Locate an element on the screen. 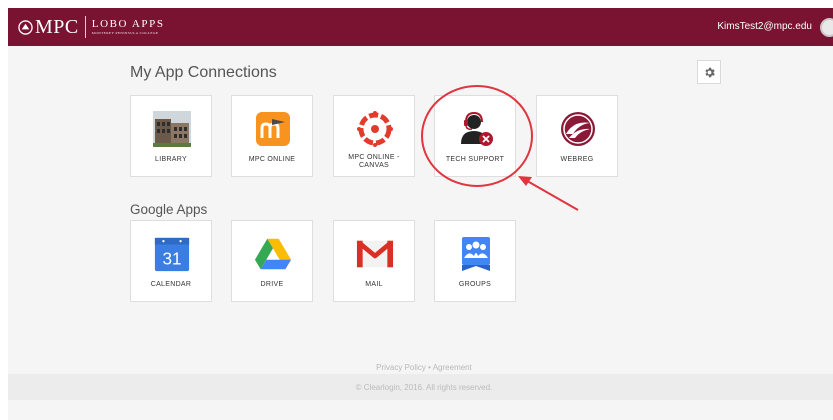 This screenshot has width=833, height=420. app-tile-canvas: MPC ONLINE - CANVAS is located at coordinates (374, 136).